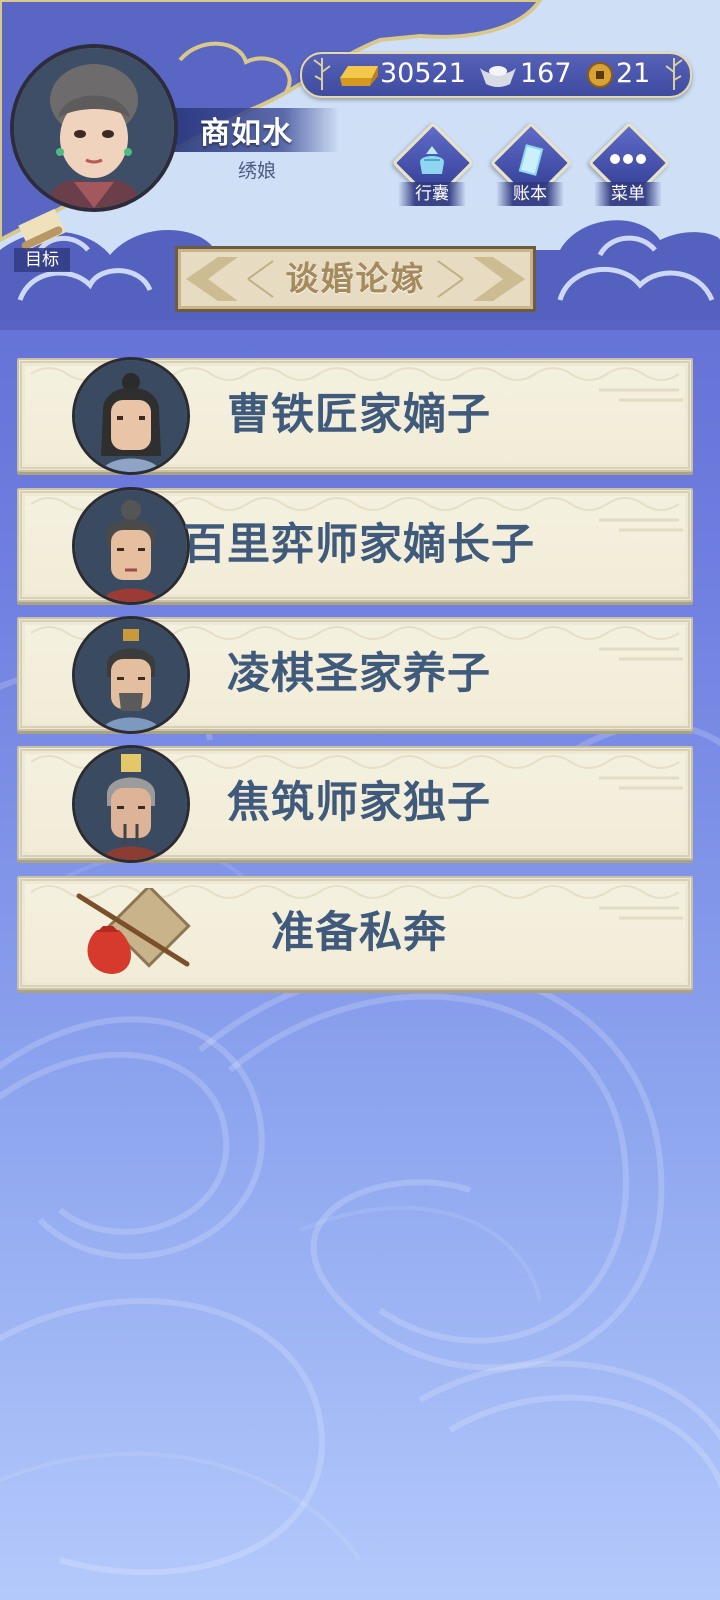 The width and height of the screenshot is (720, 1600). What do you see at coordinates (600, 75) in the screenshot?
I see `copper-coin-icon` at bounding box center [600, 75].